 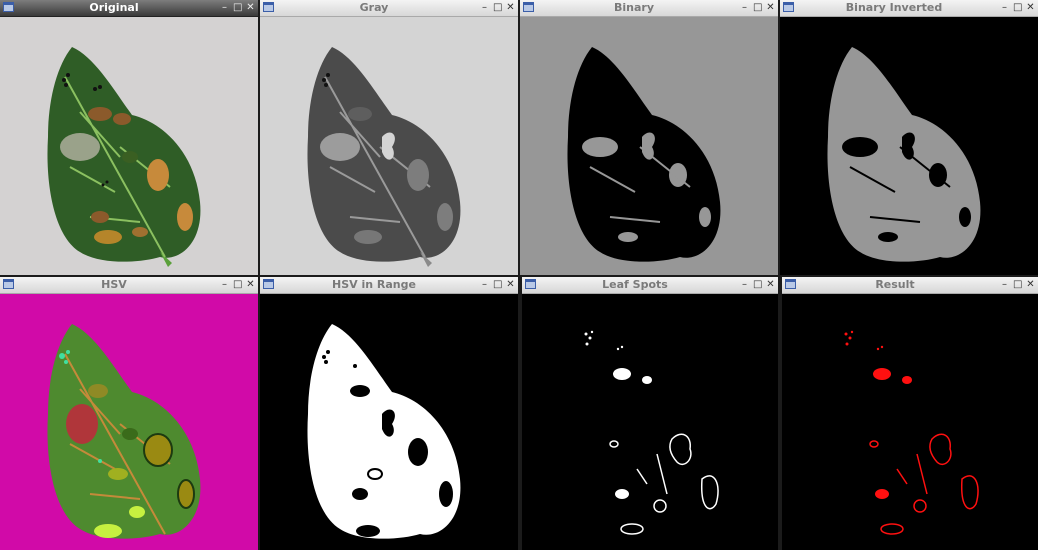 What do you see at coordinates (895, 284) in the screenshot?
I see `window-title: Result` at bounding box center [895, 284].